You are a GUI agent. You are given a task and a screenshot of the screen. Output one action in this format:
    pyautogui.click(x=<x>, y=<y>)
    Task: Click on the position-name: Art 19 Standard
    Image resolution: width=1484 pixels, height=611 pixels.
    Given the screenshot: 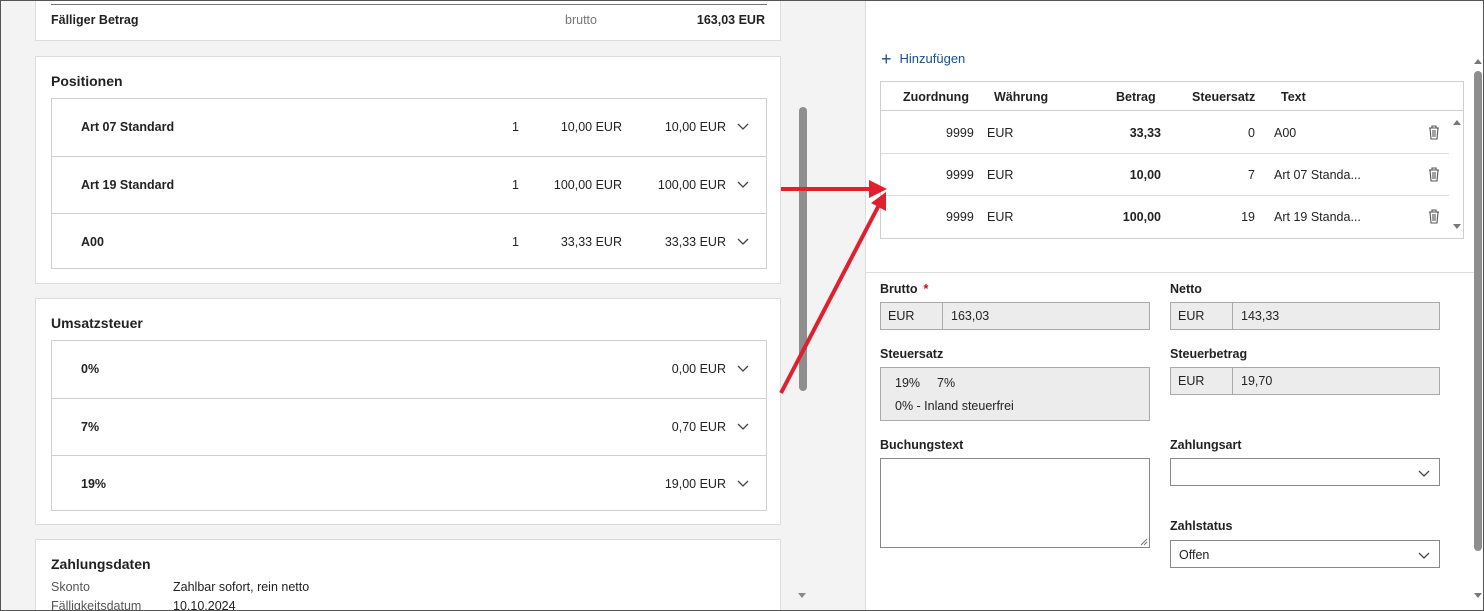 What is the action you would take?
    pyautogui.click(x=128, y=185)
    